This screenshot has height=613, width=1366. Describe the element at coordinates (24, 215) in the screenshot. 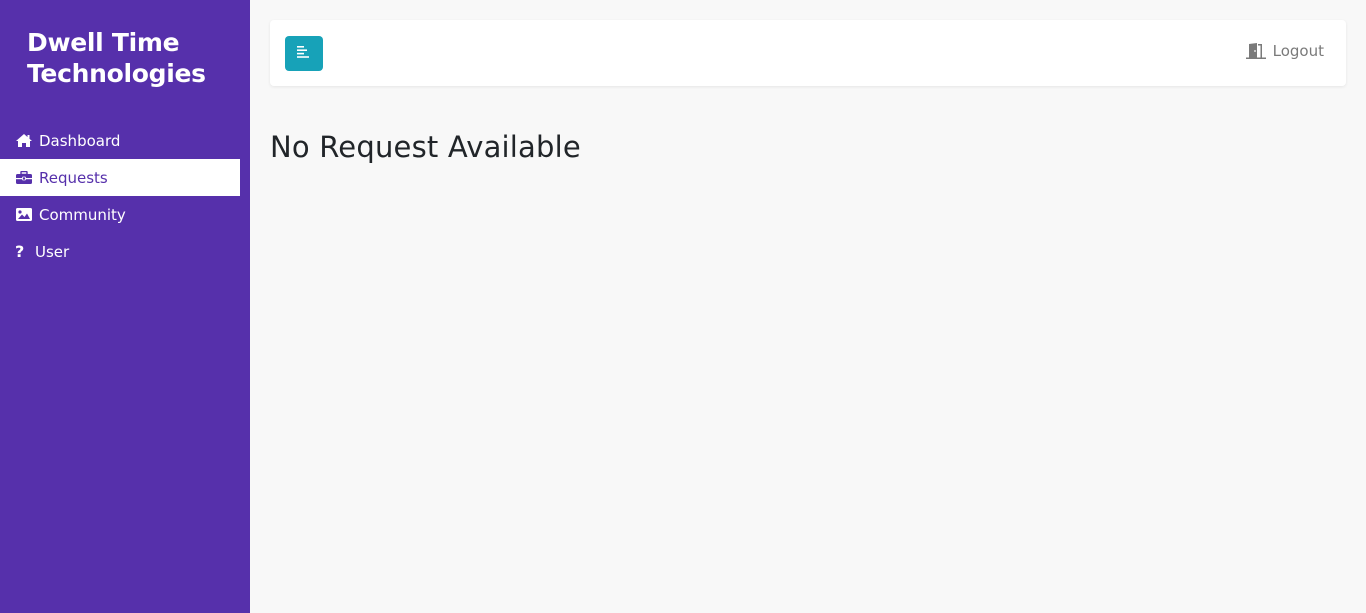

I see `image-icon` at that location.